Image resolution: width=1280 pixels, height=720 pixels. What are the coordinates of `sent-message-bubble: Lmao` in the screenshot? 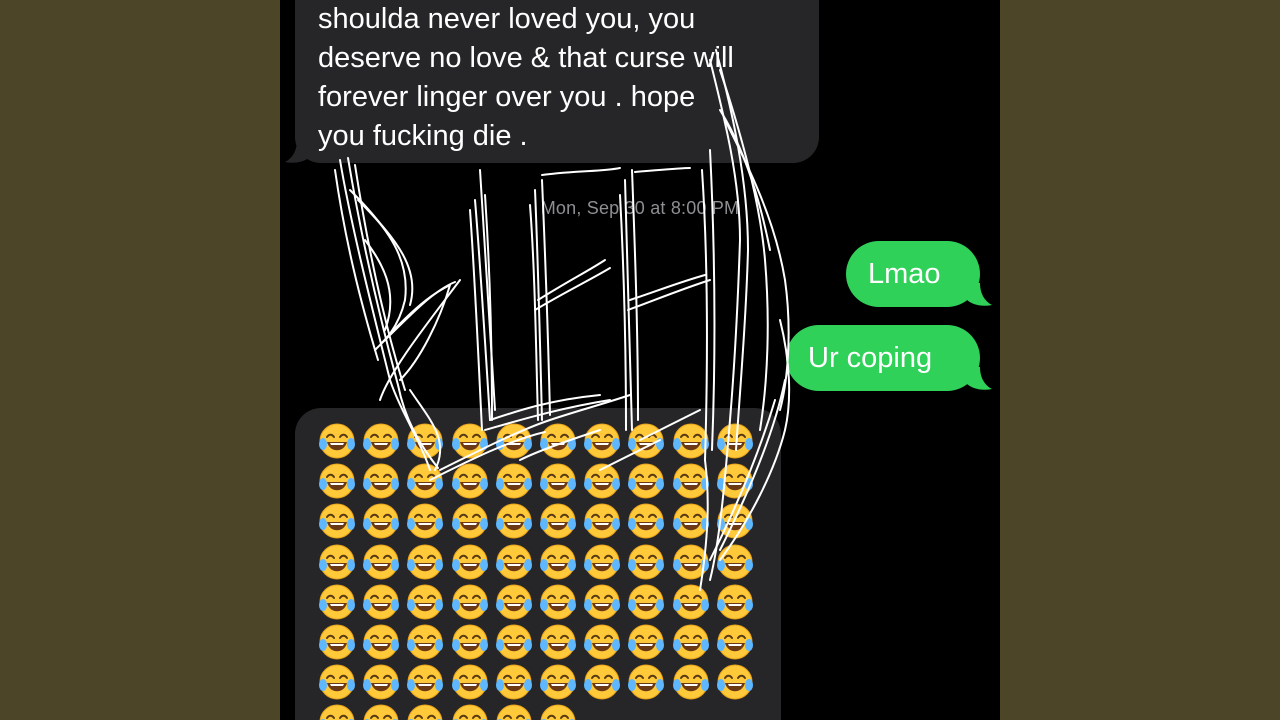 It's located at (913, 274).